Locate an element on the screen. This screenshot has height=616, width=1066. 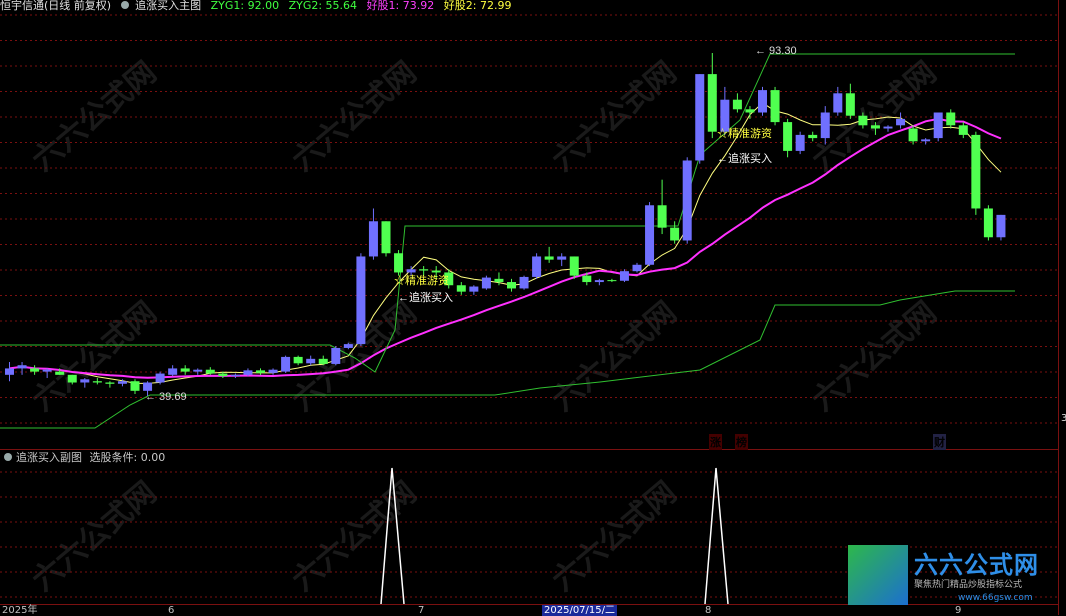
logo-mark-icon is located at coordinates (878, 575).